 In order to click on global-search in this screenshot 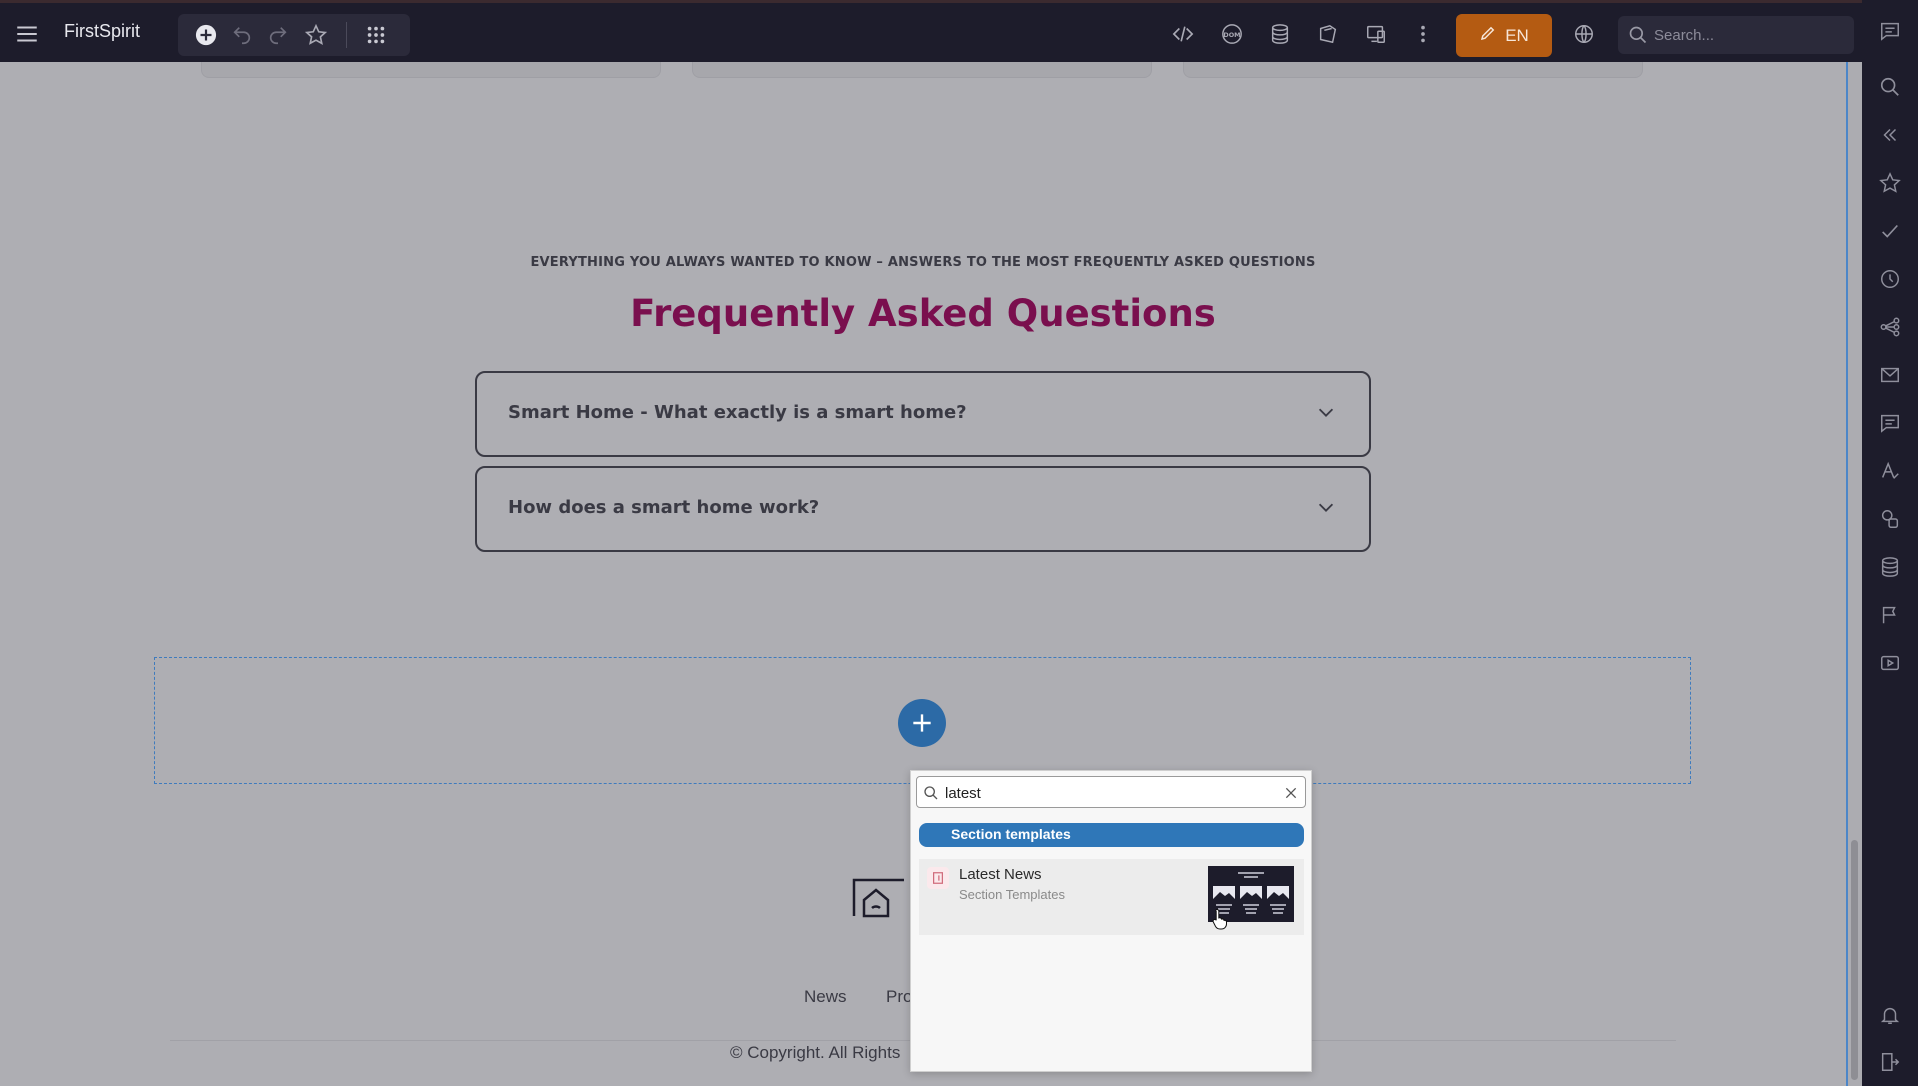, I will do `click(1736, 35)`.